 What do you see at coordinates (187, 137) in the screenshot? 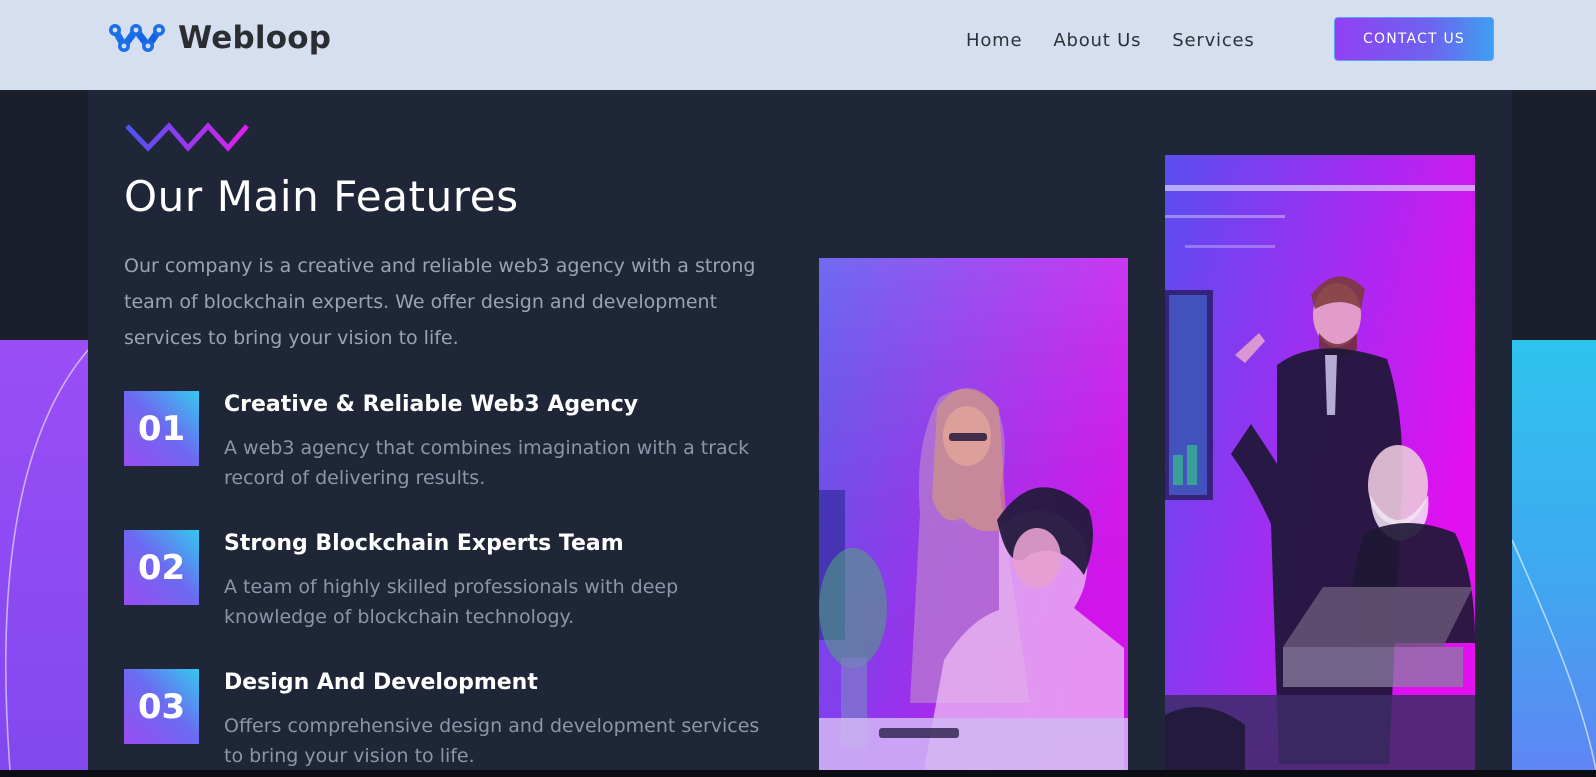
I see `zigzag-icon` at bounding box center [187, 137].